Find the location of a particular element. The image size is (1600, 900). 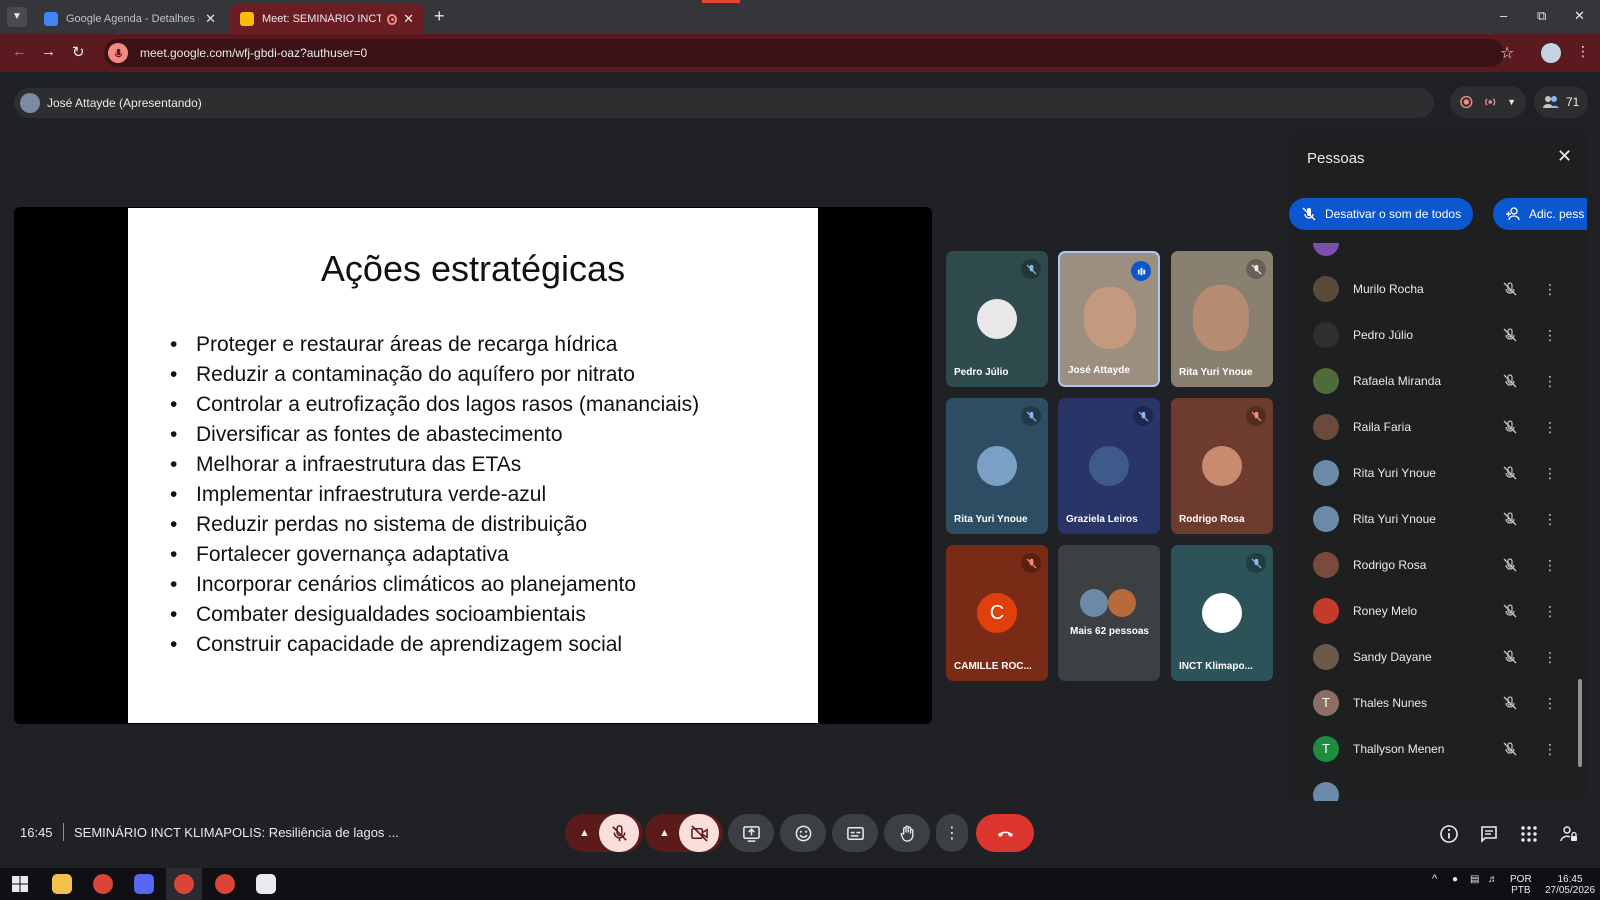

captions-button is located at coordinates (855, 833).